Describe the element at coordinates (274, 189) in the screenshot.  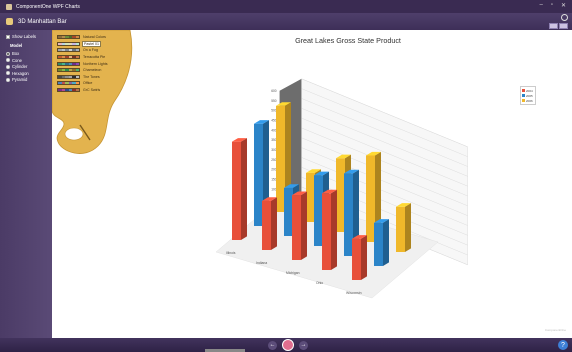
I see `y-tick-label: 100` at that location.